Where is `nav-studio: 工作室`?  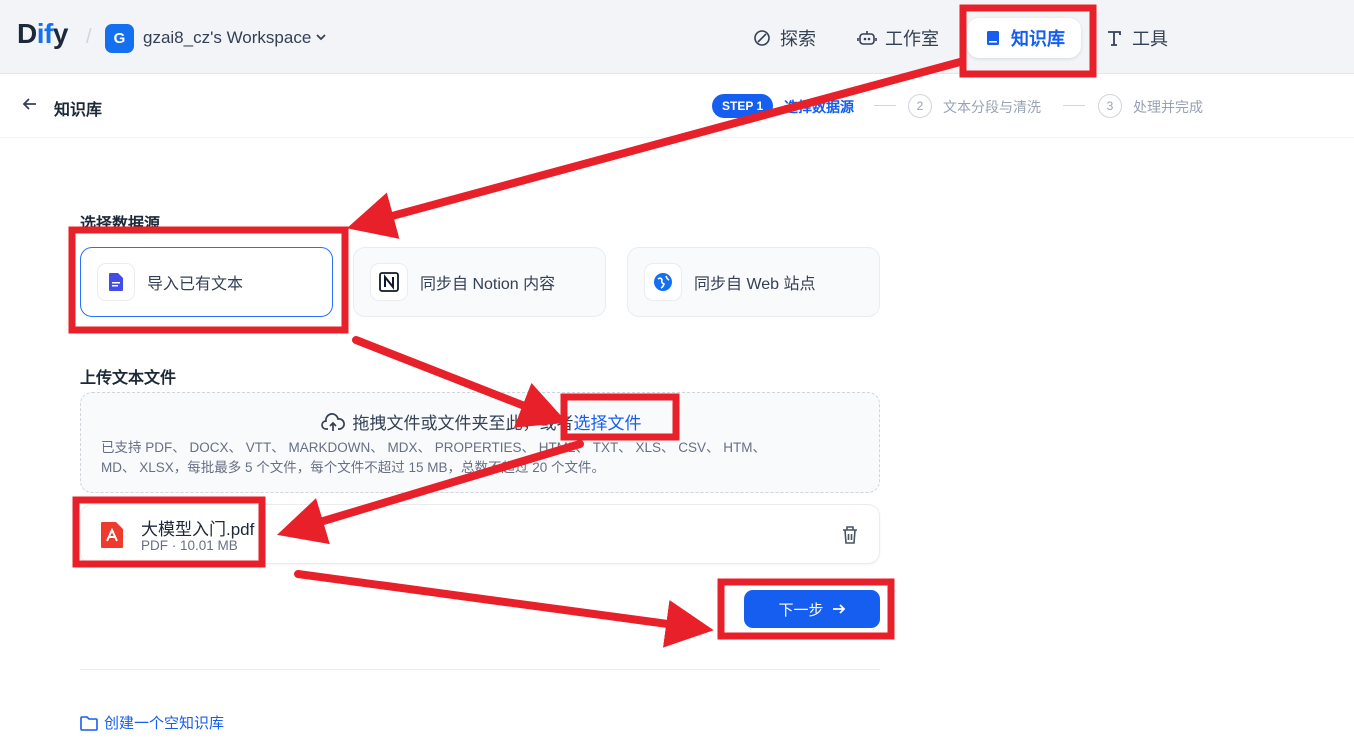
nav-studio: 工作室 is located at coordinates (898, 38).